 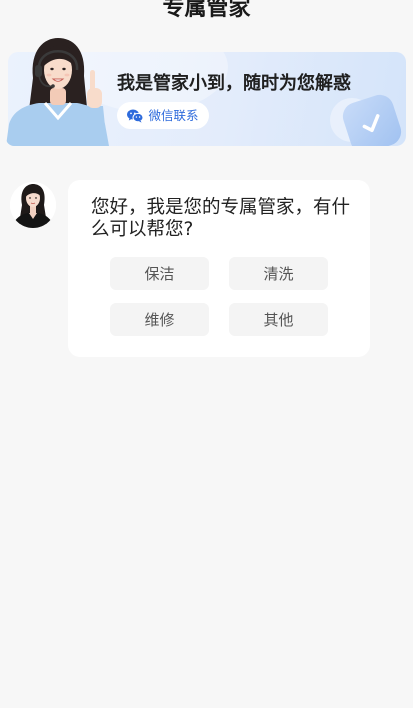 I want to click on service-options: 保洁 清洗 维修 其他, so click(x=219, y=296).